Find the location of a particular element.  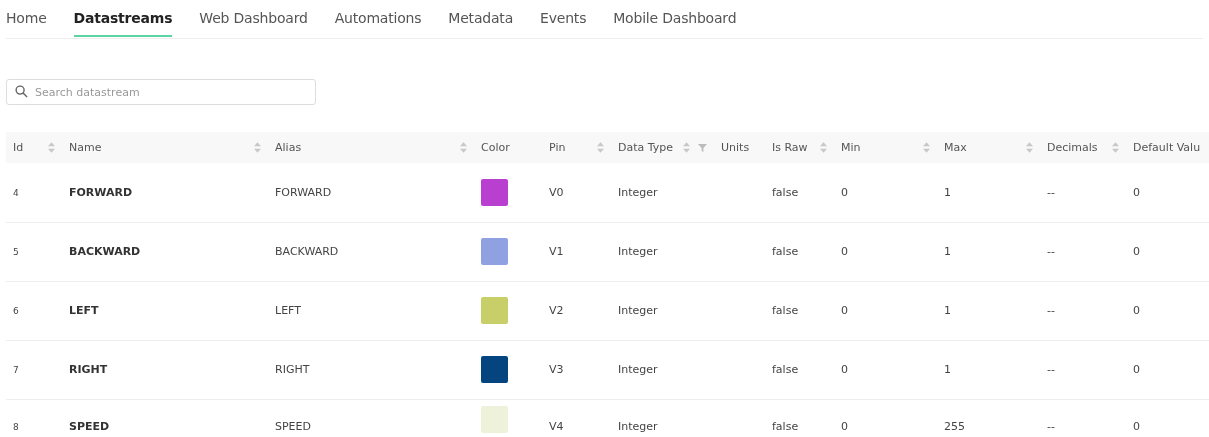

column-header: Data Type is located at coordinates (662, 147).